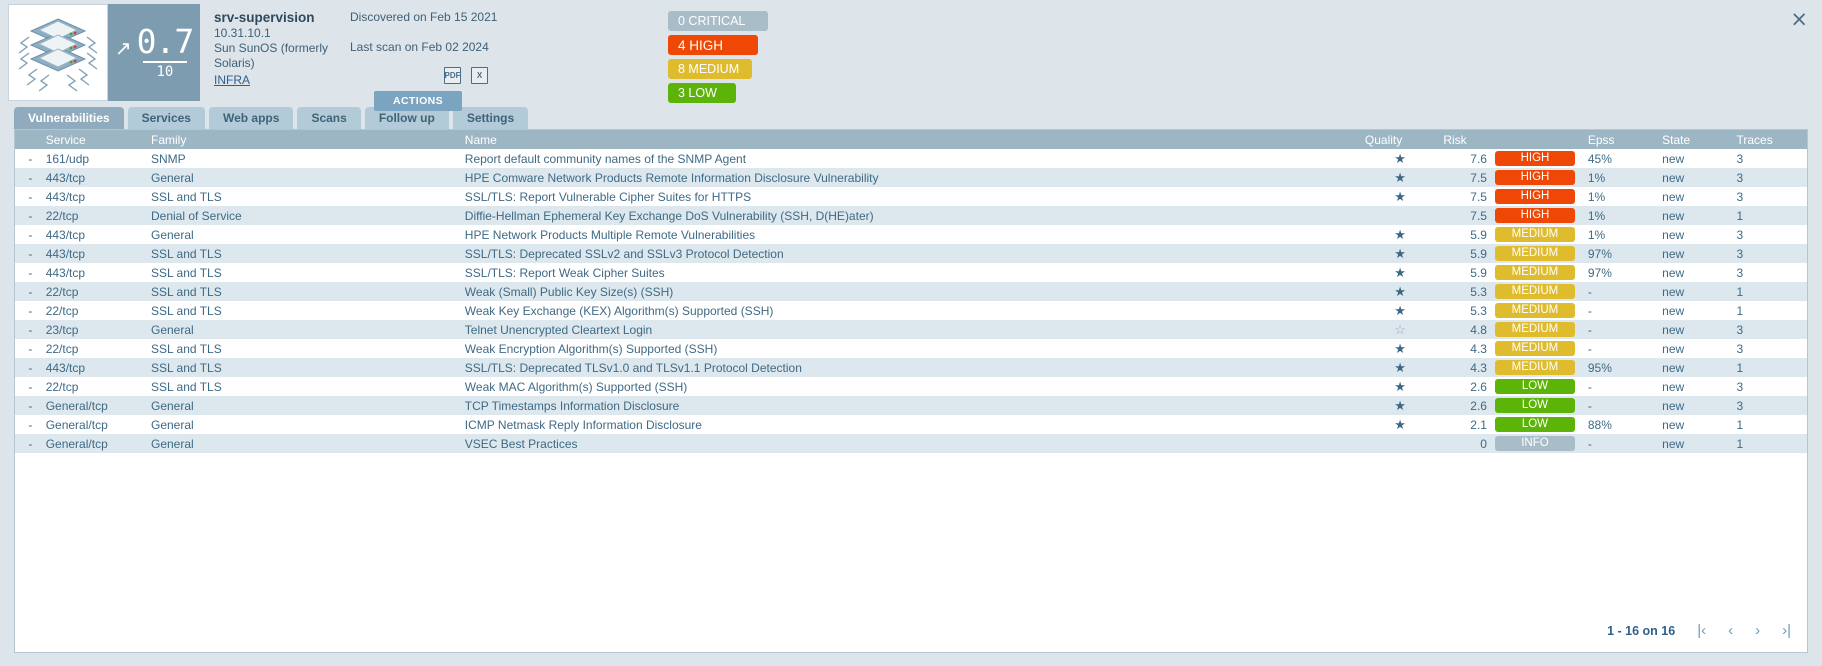  Describe the element at coordinates (452, 75) in the screenshot. I see `export-pdf-button: PDF` at that location.